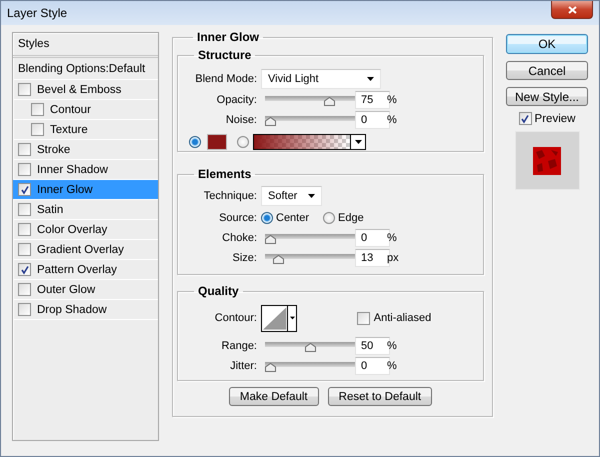 The width and height of the screenshot is (600, 457). What do you see at coordinates (243, 366) in the screenshot?
I see `field-label: Jitter:` at bounding box center [243, 366].